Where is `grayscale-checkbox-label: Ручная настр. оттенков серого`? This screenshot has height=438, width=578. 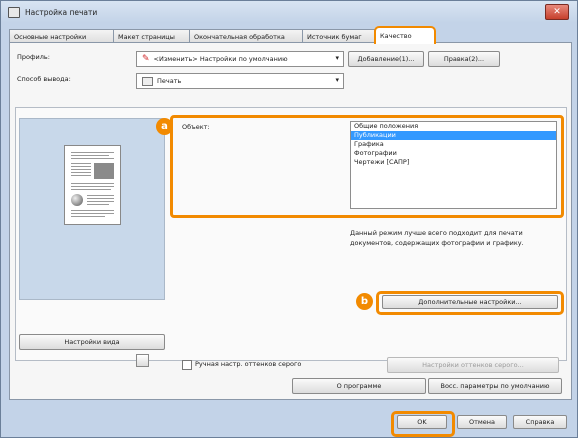
grayscale-checkbox-label: Ручная настр. оттенков серого is located at coordinates (248, 364).